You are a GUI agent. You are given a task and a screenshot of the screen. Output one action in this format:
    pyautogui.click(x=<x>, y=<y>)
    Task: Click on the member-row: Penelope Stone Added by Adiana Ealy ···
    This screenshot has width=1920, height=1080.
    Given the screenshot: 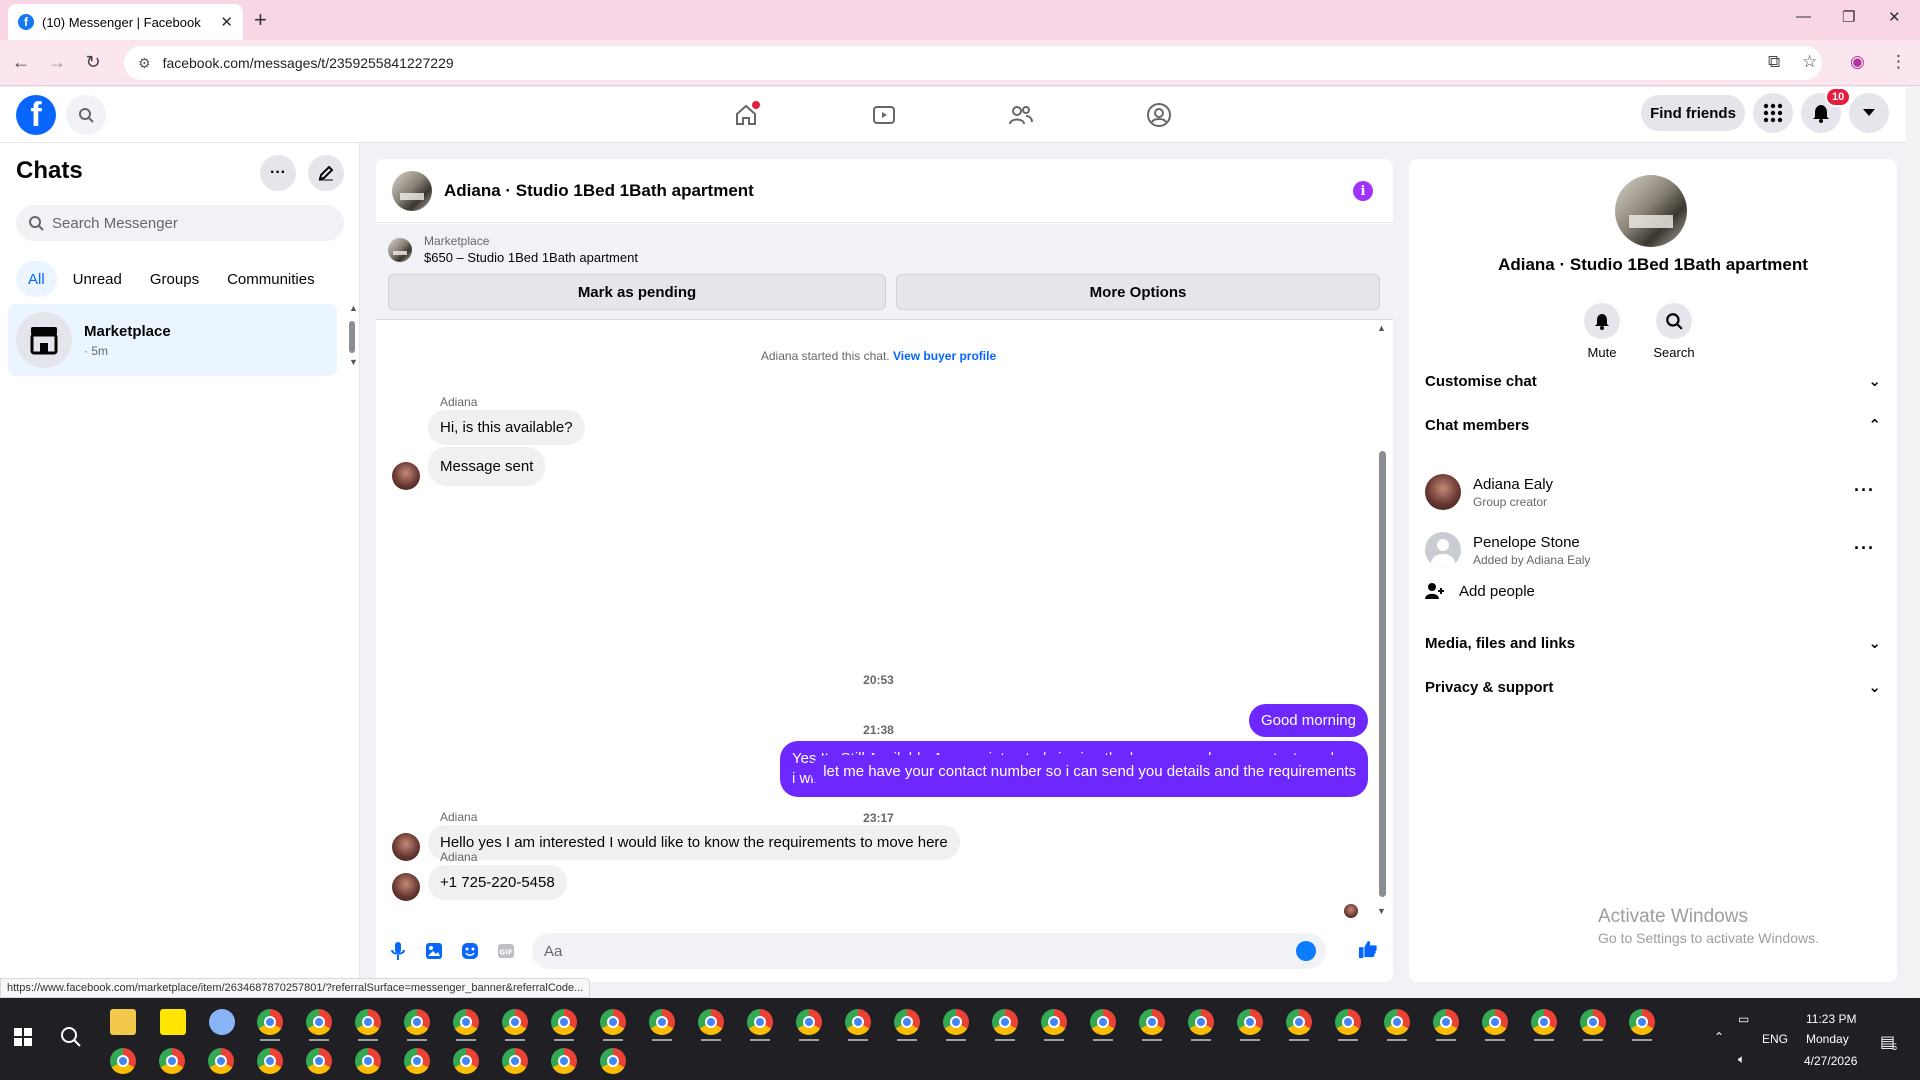 What is the action you would take?
    pyautogui.click(x=1653, y=550)
    